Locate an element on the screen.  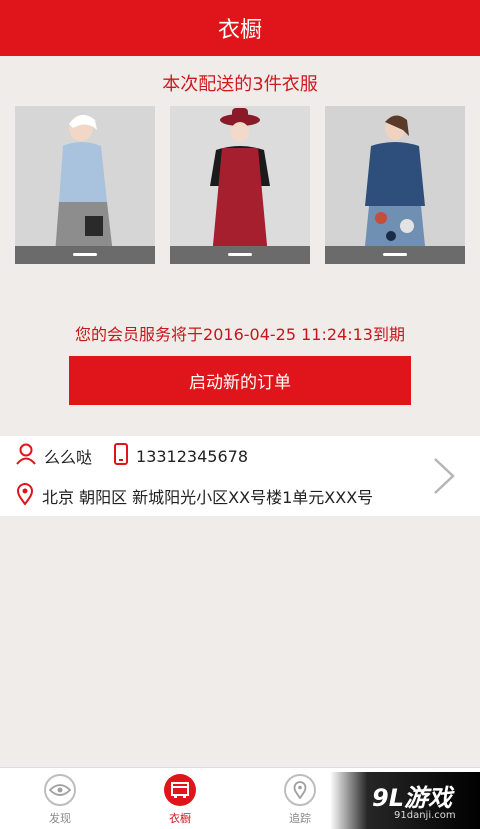
address-line: 北京 朝阳区 新城阳光小区XX号楼1单元XXX号 is located at coordinates (208, 497).